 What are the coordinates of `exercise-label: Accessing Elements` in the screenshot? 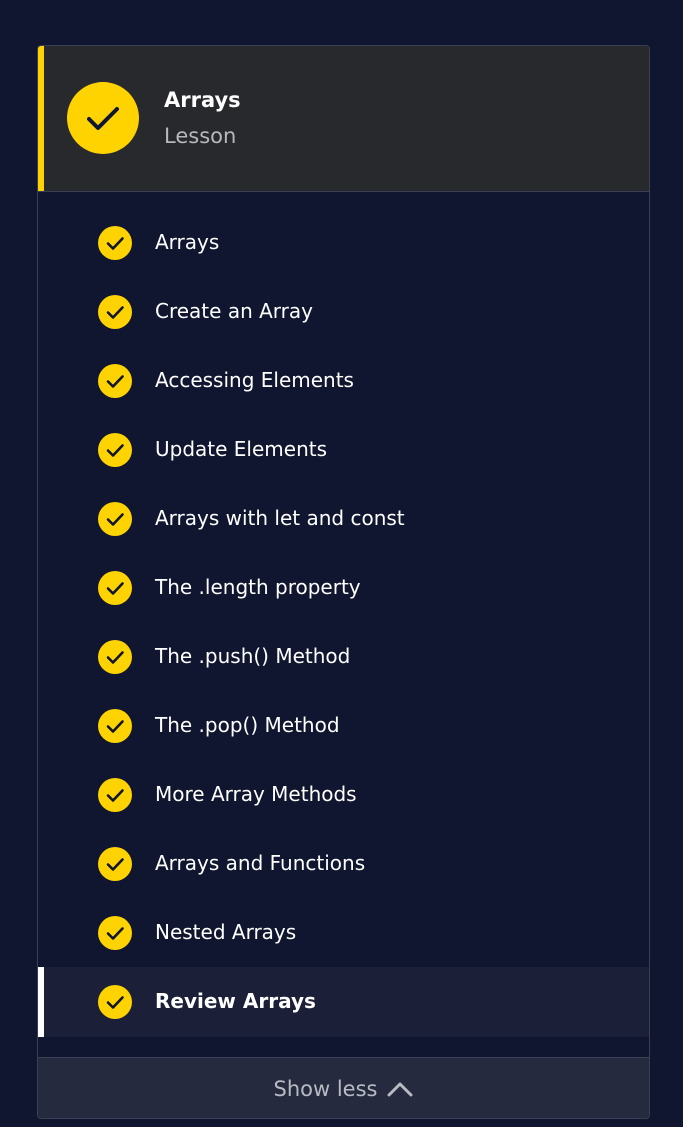 It's located at (254, 380).